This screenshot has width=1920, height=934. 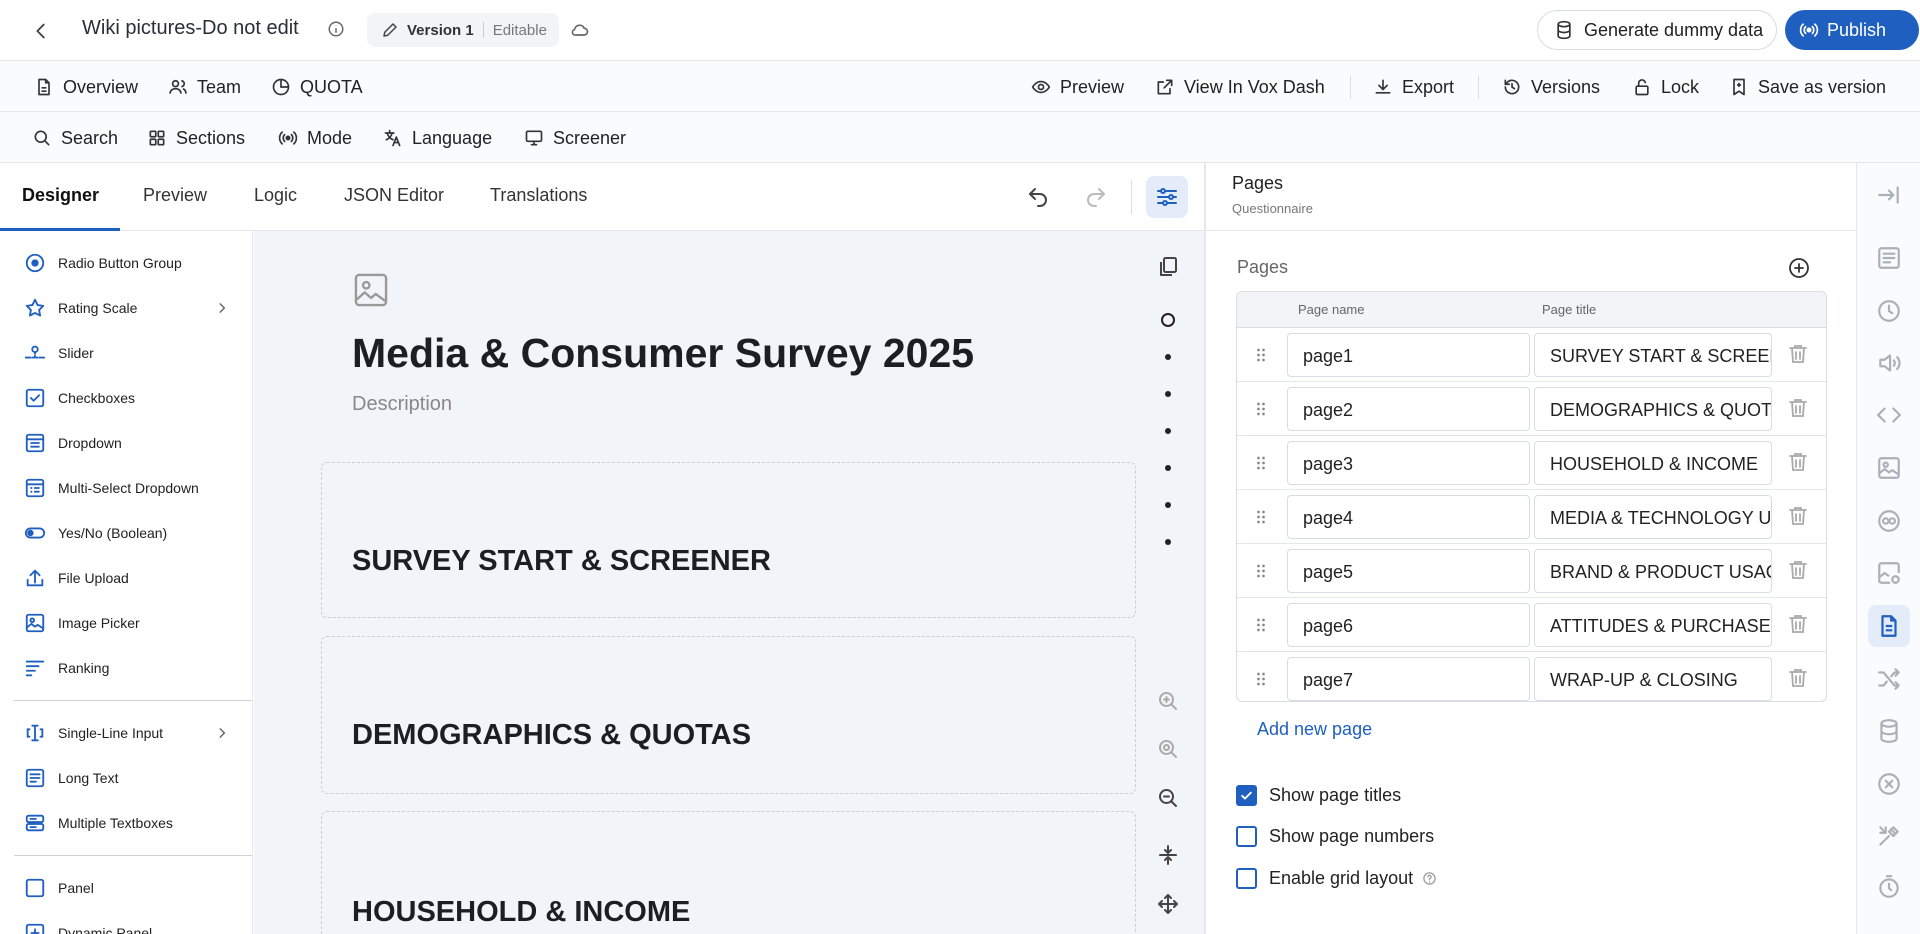 I want to click on page-card: DEMOGRAPHICS & QUOTAS, so click(x=728, y=715).